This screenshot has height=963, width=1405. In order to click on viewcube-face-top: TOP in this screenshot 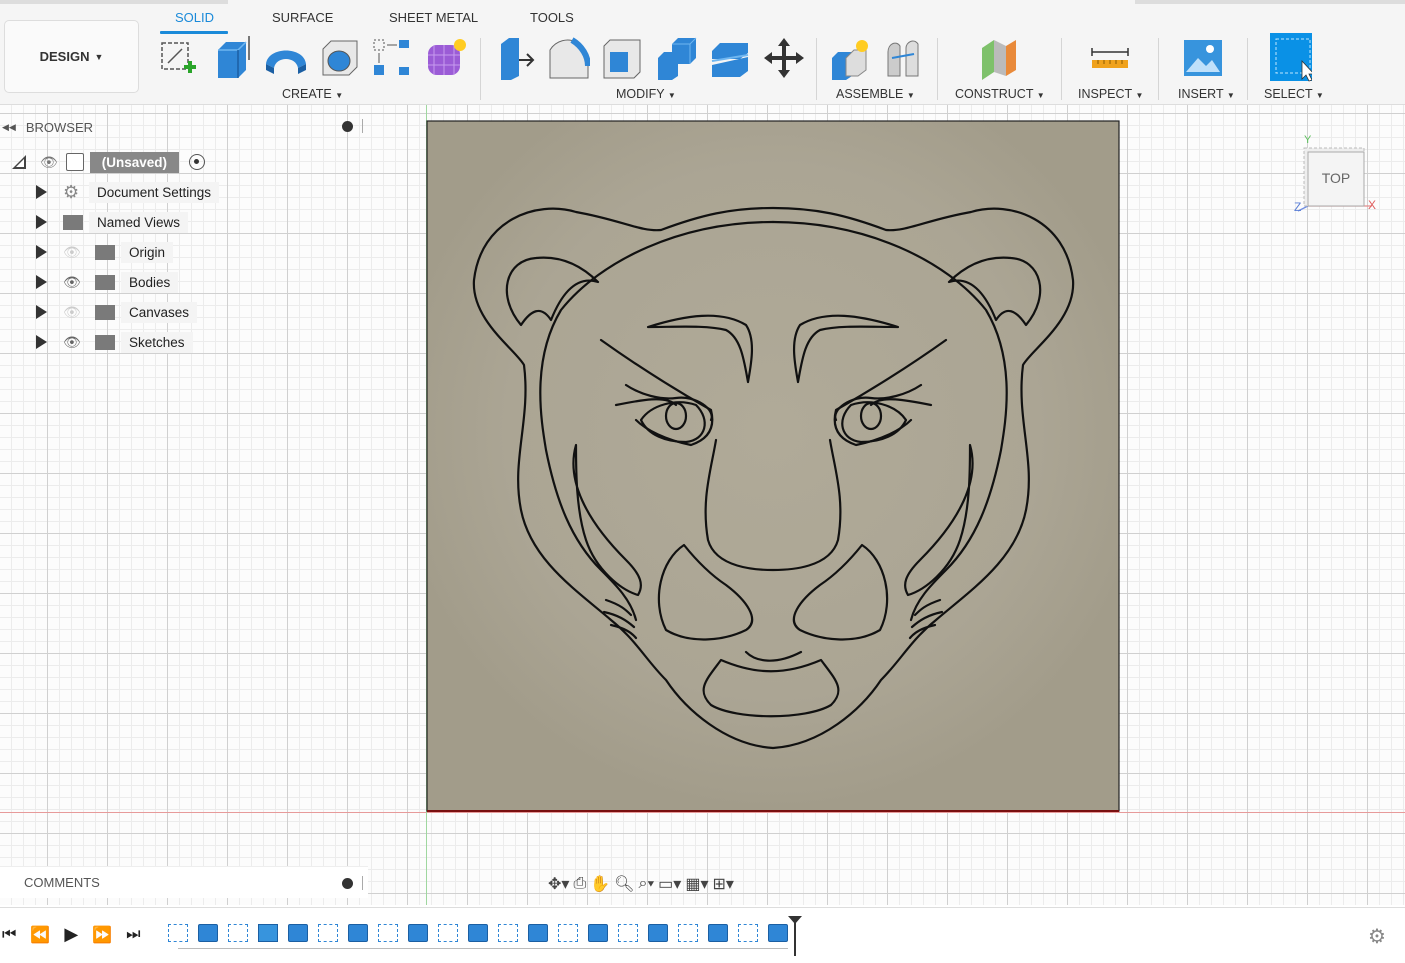, I will do `click(1336, 178)`.